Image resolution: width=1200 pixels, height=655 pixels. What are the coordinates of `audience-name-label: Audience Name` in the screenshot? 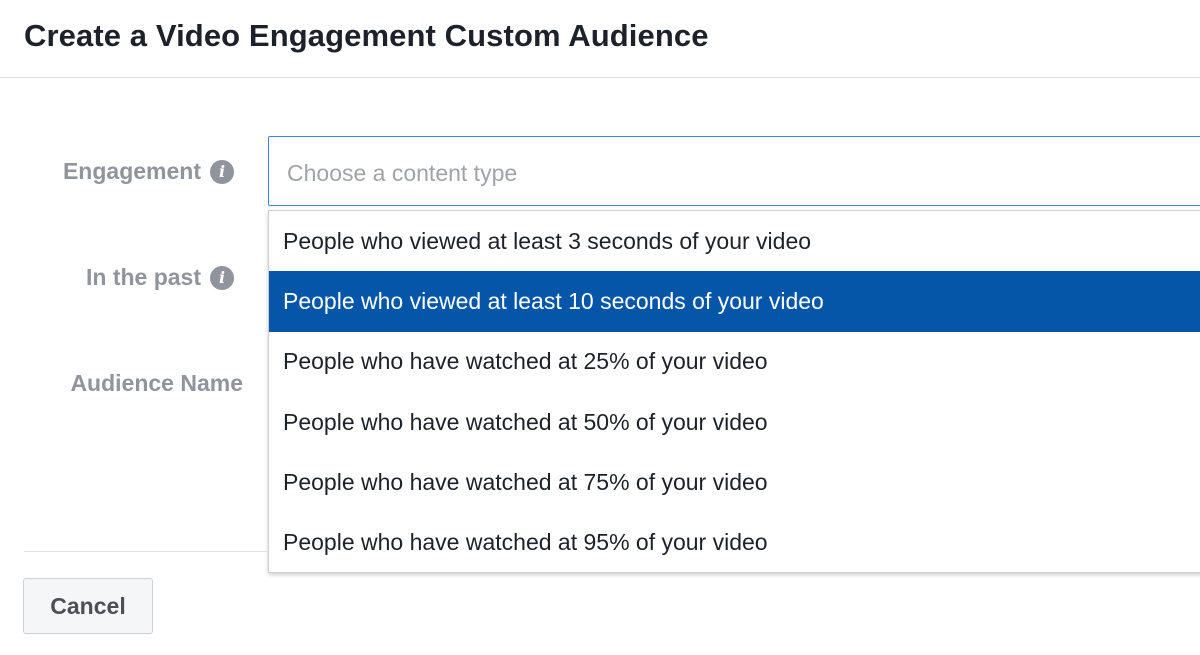 It's located at (156, 383).